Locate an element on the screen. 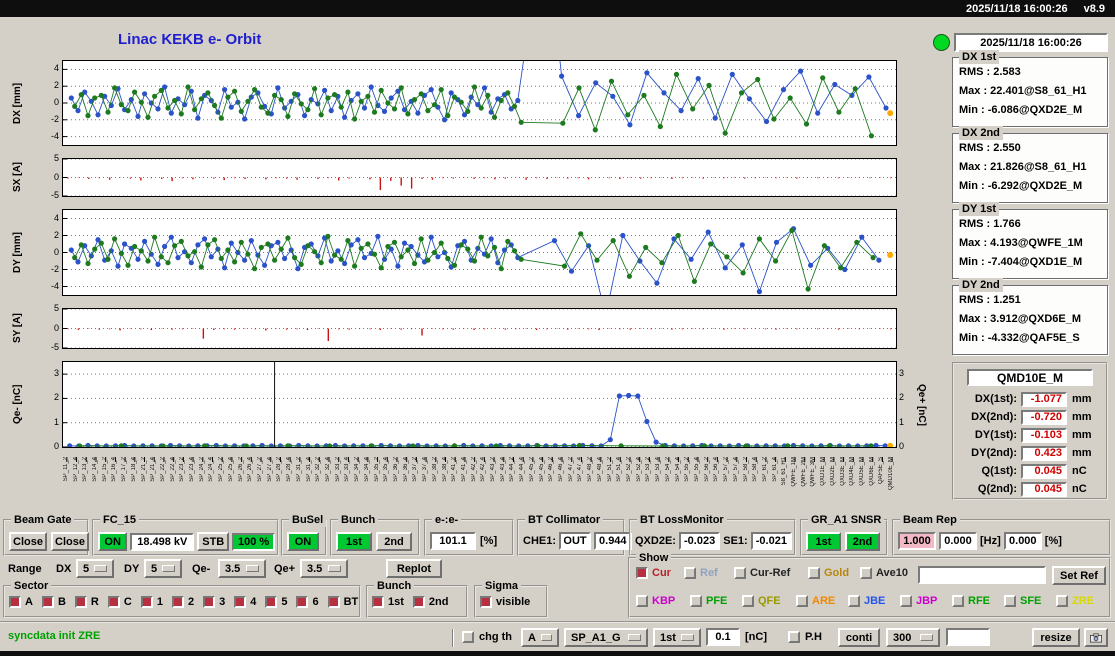 The height and width of the screenshot is (656, 1115). show-region-checkbox-jbp is located at coordinates (906, 601).